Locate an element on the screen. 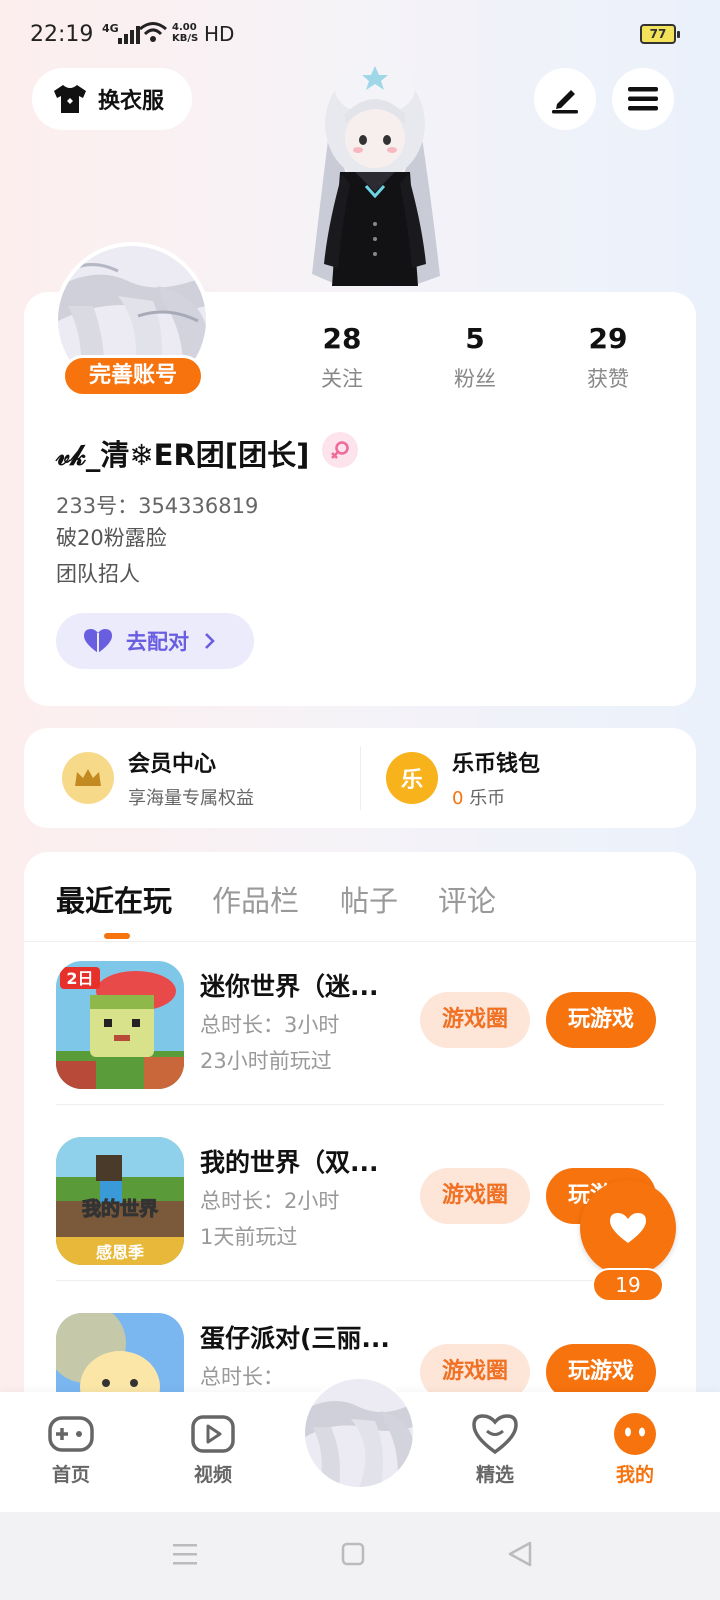  fans-stat: 5 粉丝 is located at coordinates (475, 357).